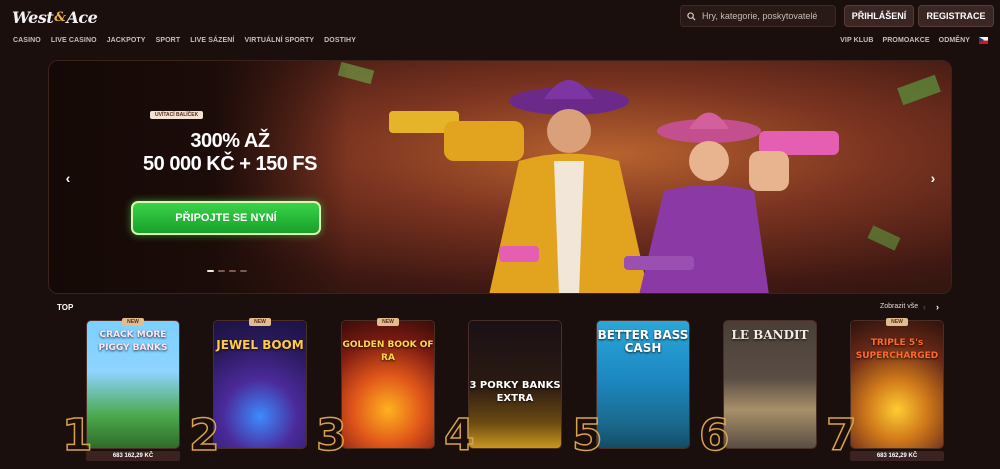 The width and height of the screenshot is (1000, 469). Describe the element at coordinates (954, 40) in the screenshot. I see `nav-rewards: ODMĚNY` at that location.